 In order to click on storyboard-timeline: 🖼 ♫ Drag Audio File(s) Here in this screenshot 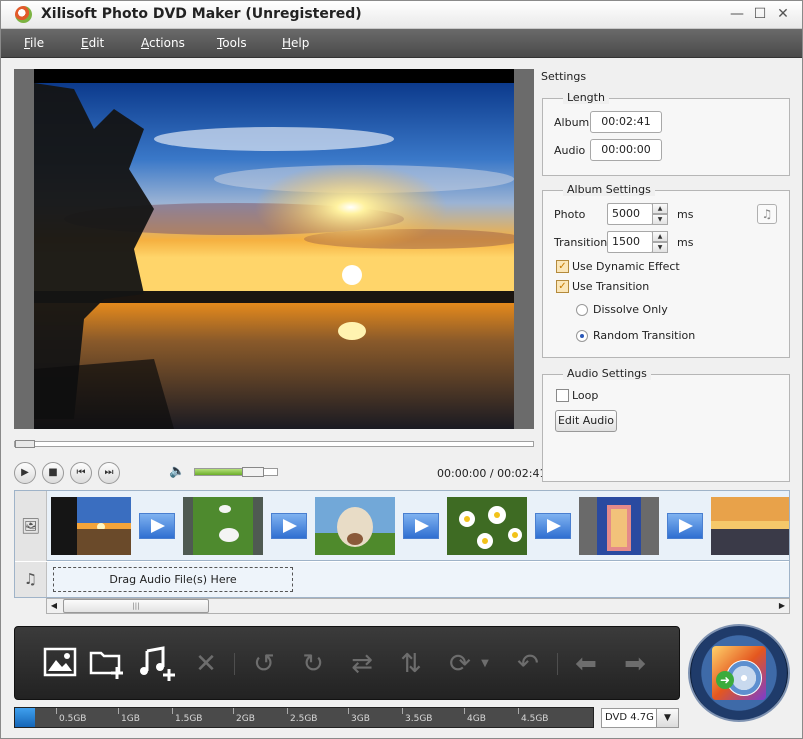, I will do `click(402, 544)`.